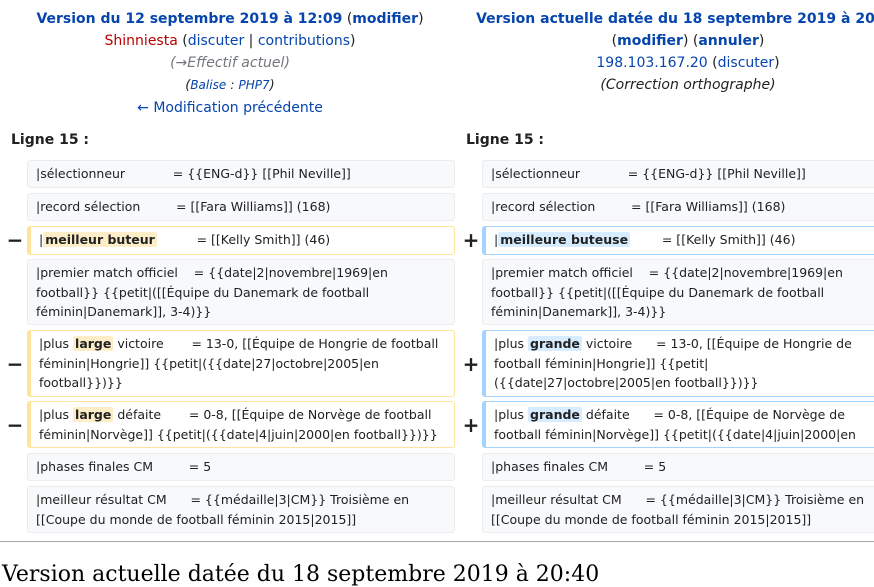 This screenshot has height=587, width=874. Describe the element at coordinates (189, 19) in the screenshot. I see `left-revision-title-link: Version du 12 septembre 2019 à 12:09` at that location.